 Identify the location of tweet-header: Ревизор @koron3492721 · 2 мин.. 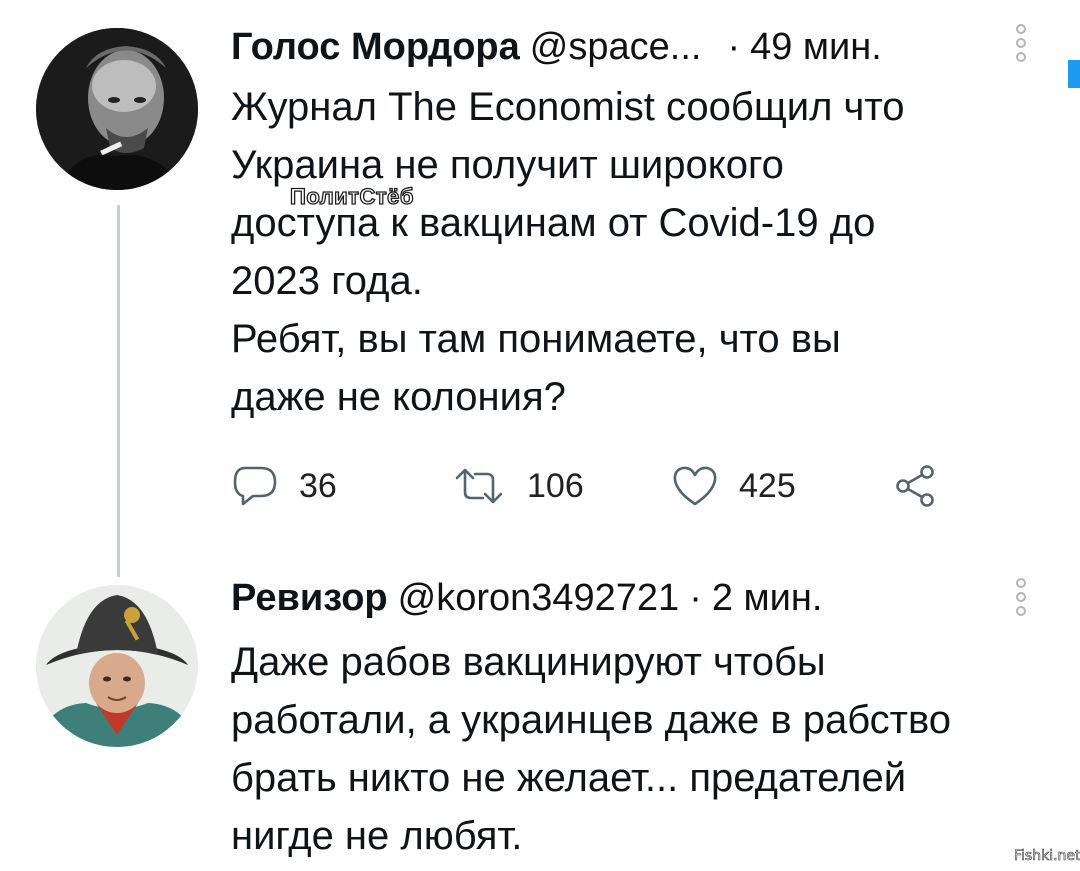
(641, 598).